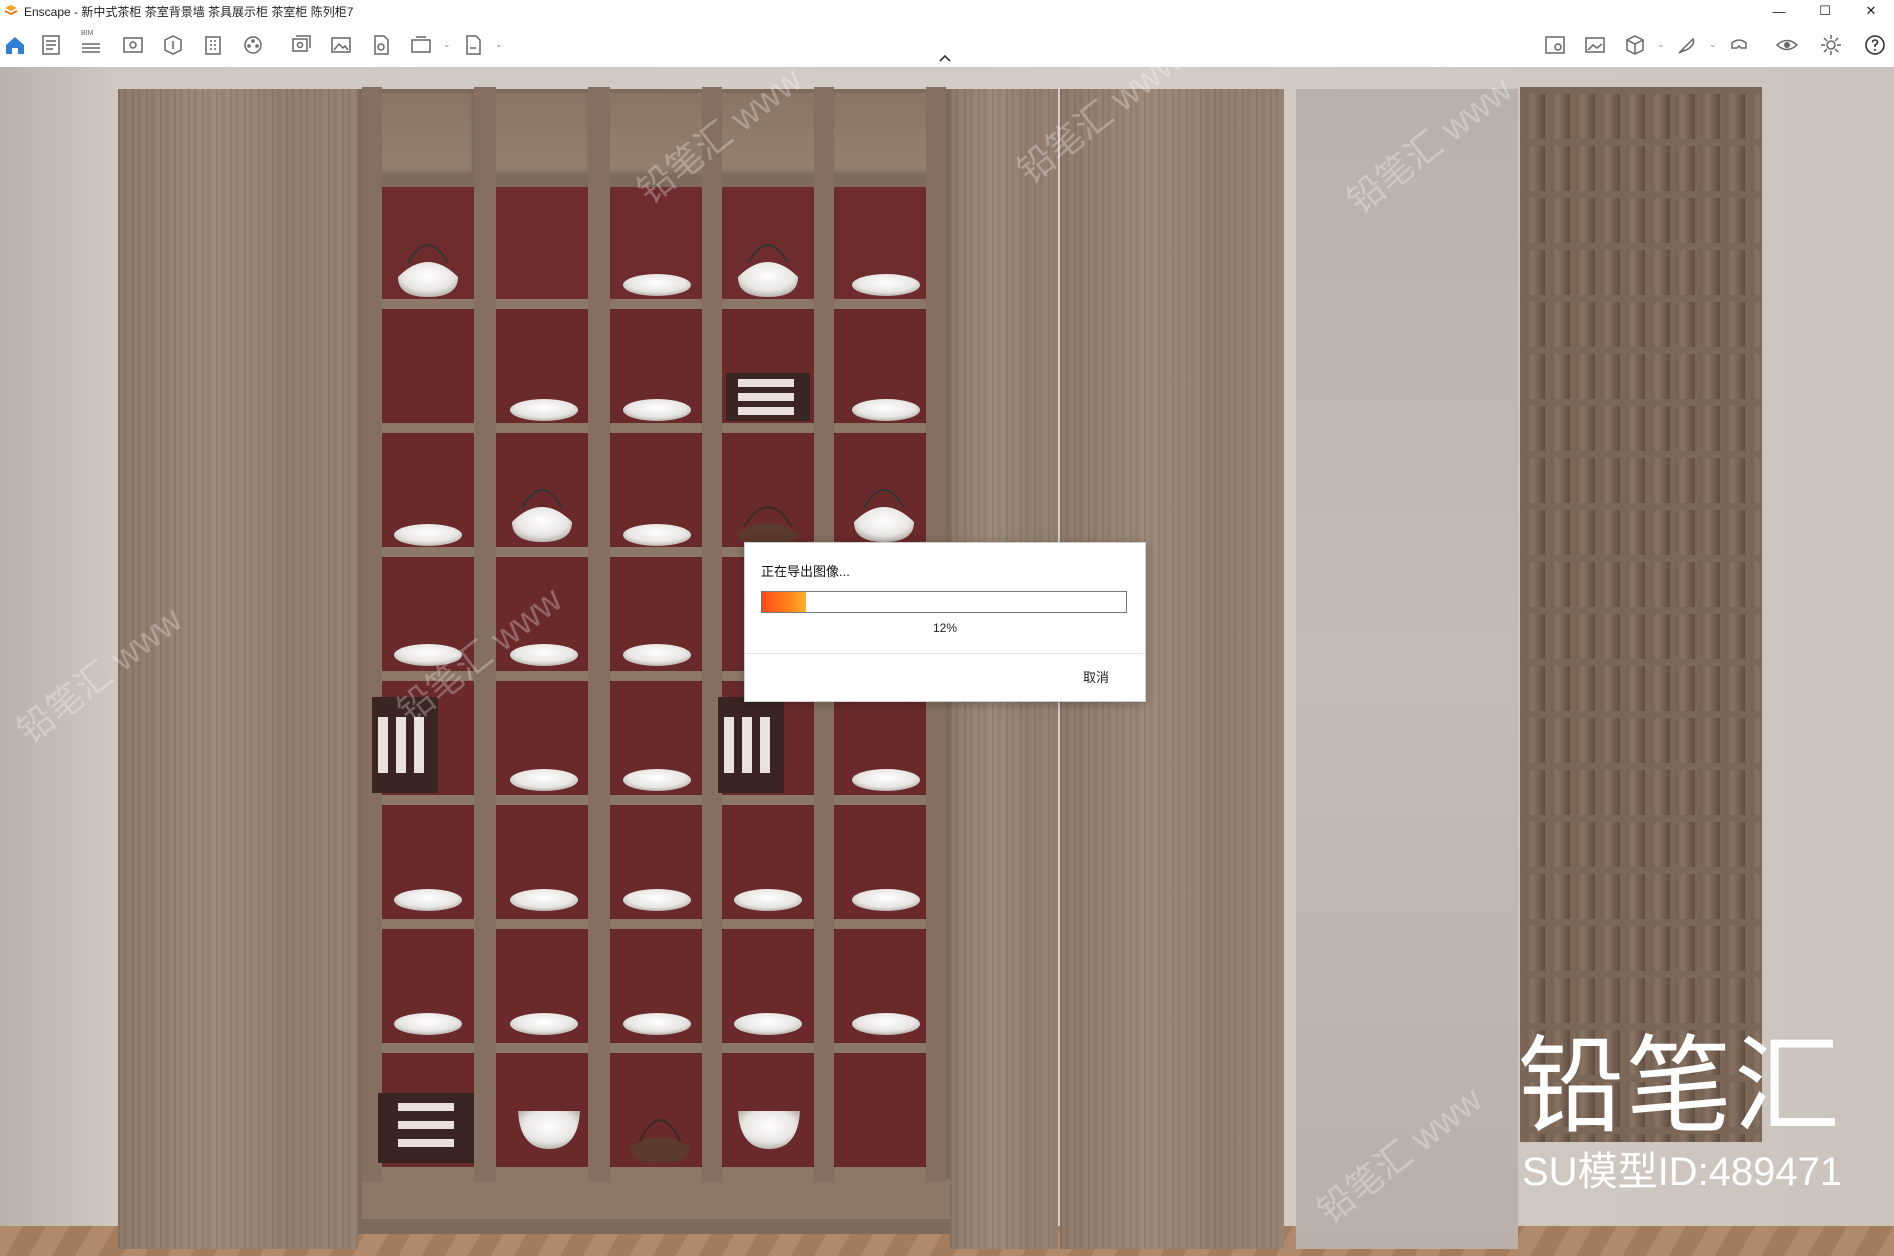  I want to click on document-button, so click(51, 45).